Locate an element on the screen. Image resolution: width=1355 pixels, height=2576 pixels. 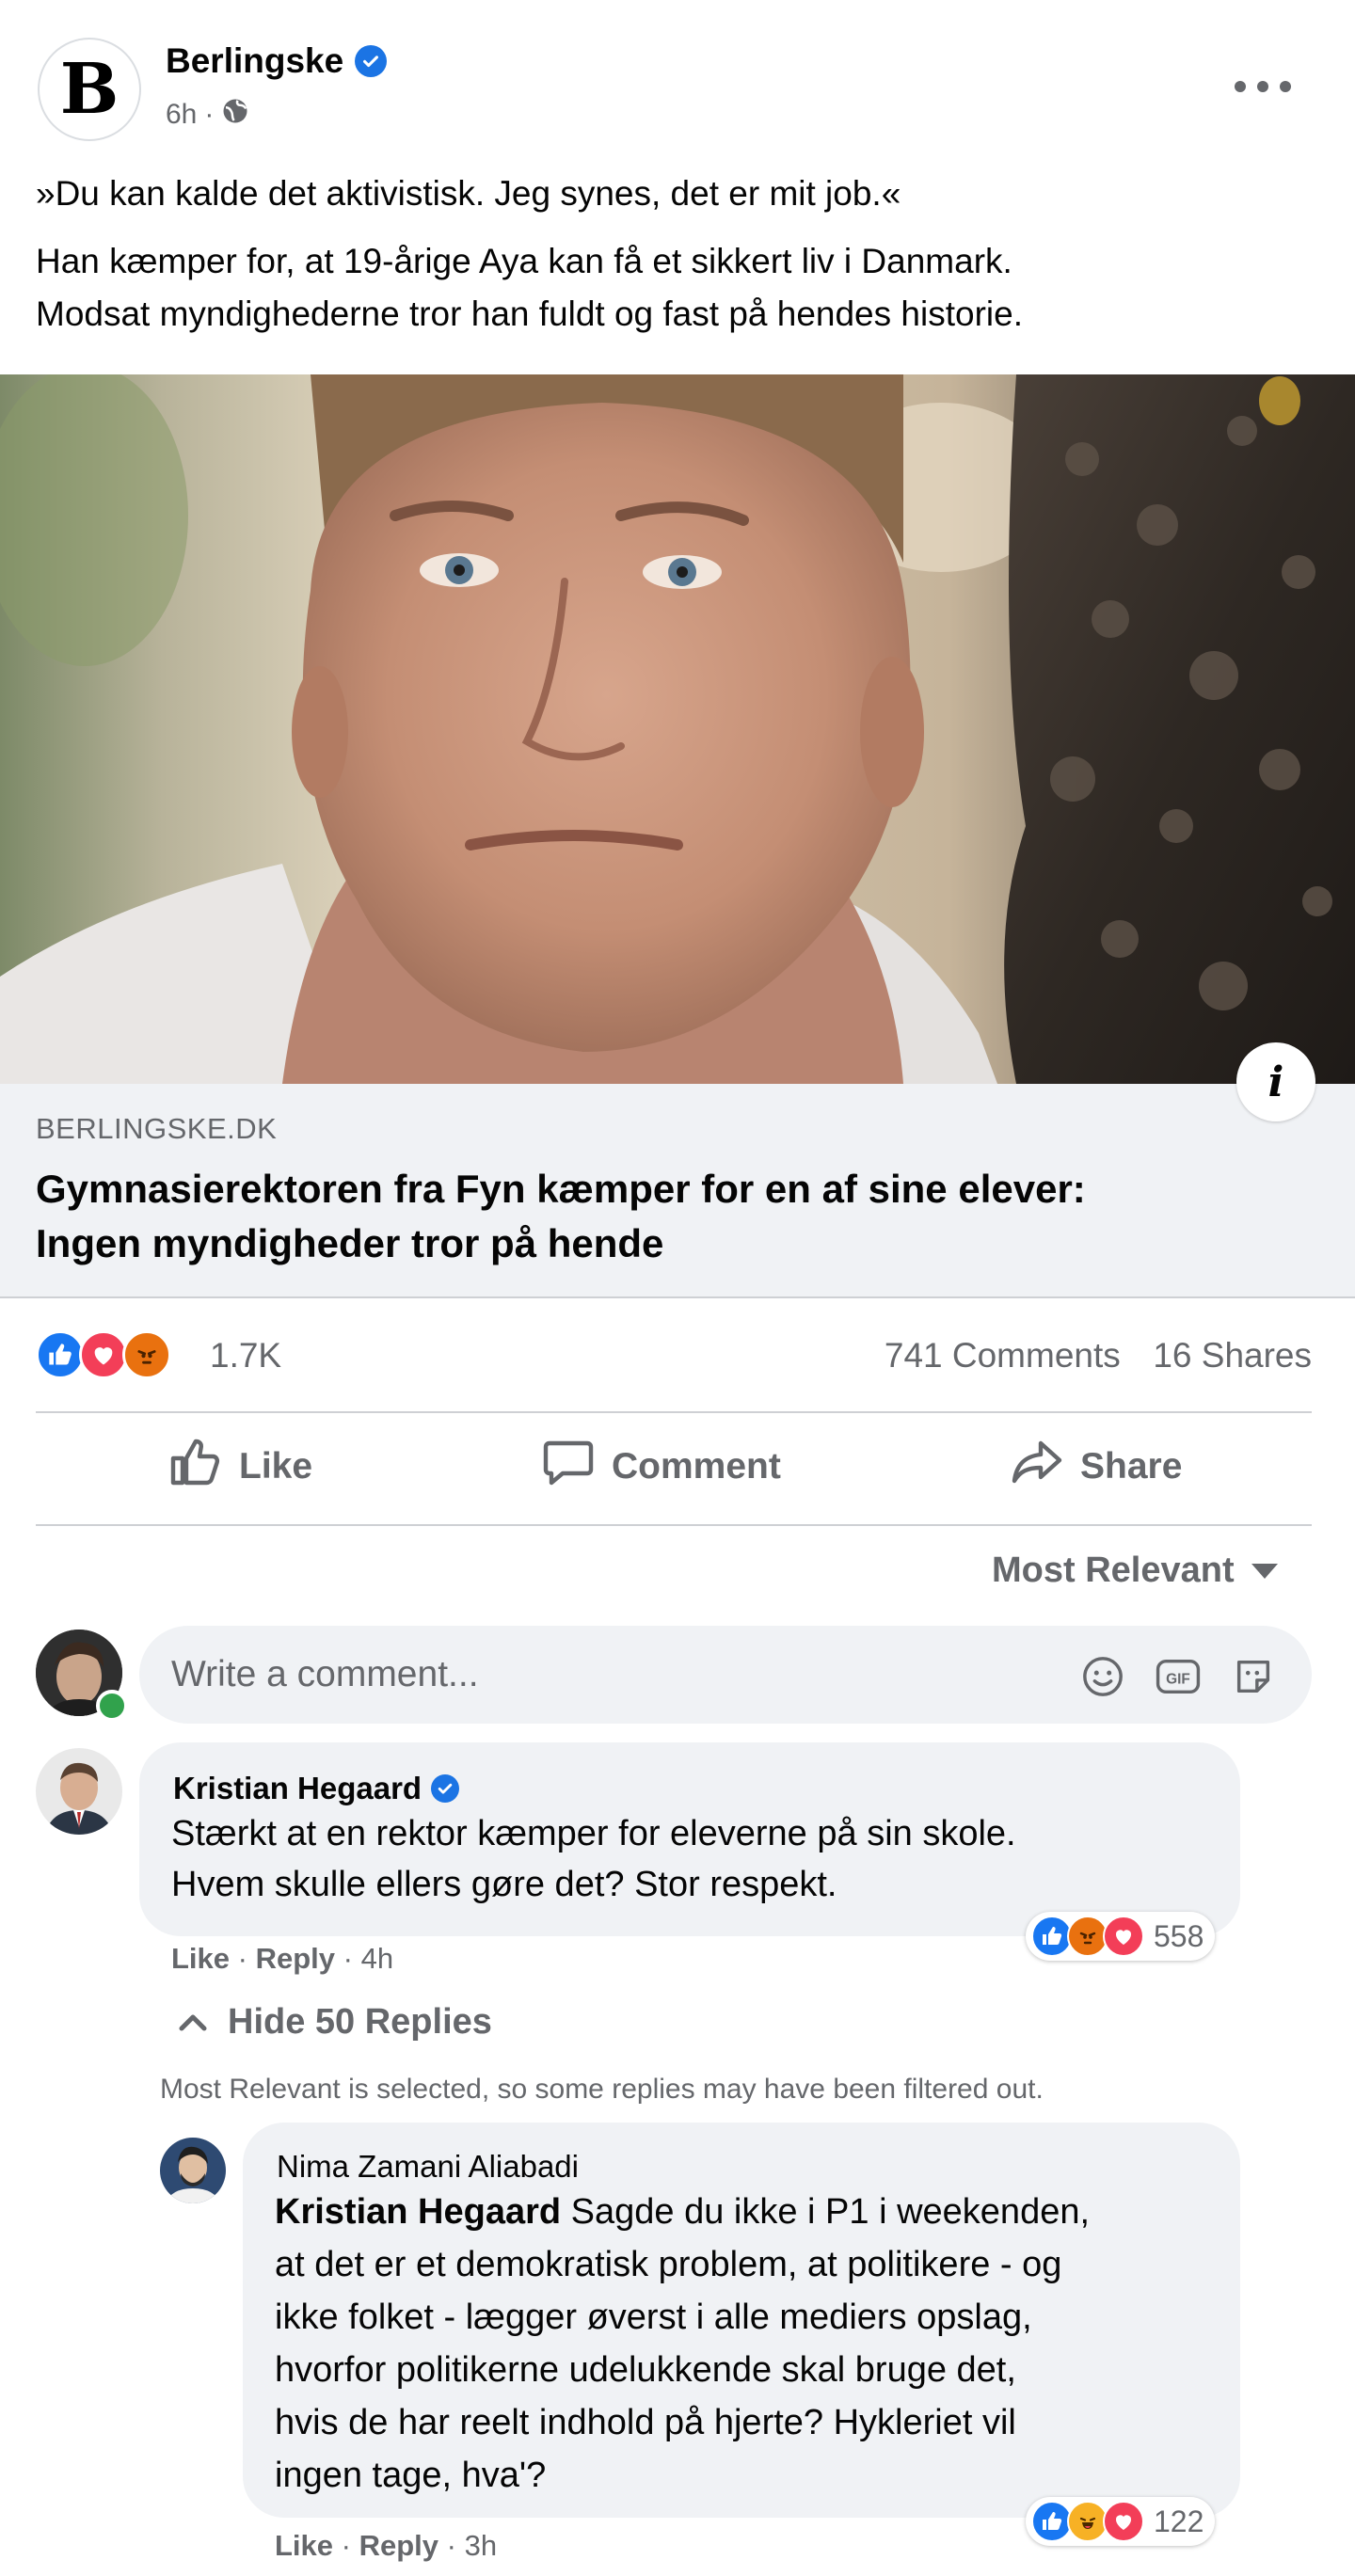
reply-author-avatar is located at coordinates (193, 2170).